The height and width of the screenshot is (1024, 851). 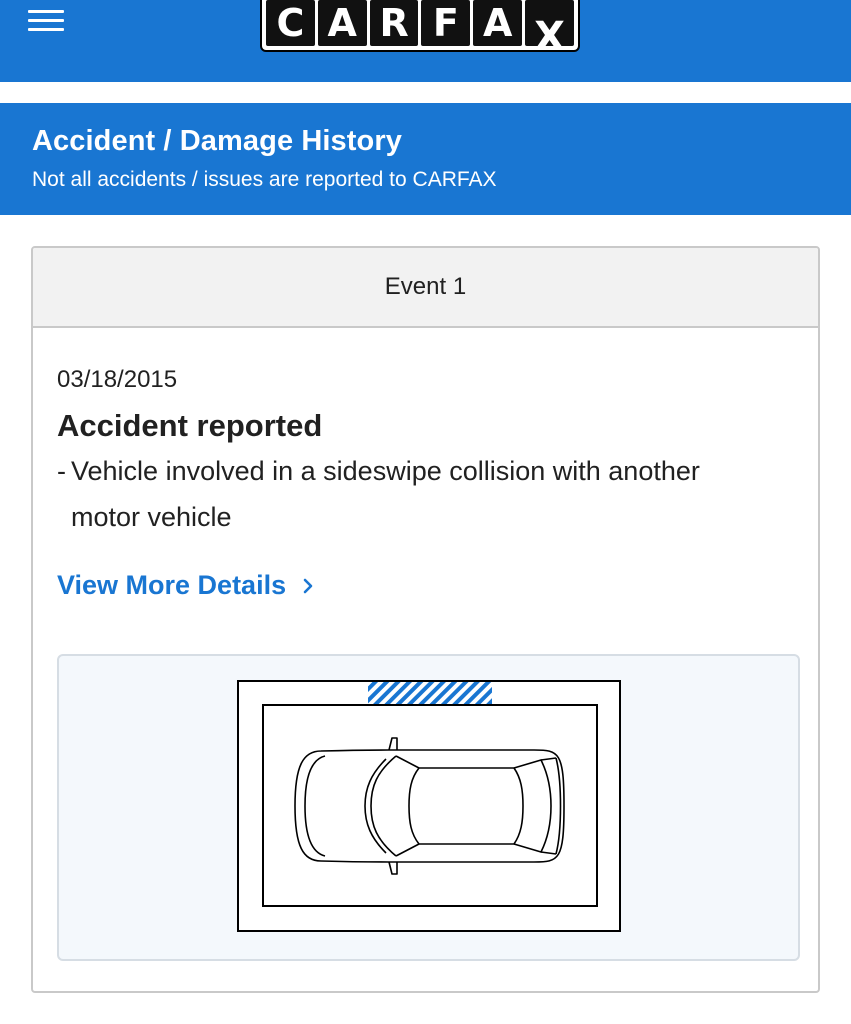 What do you see at coordinates (394, 23) in the screenshot?
I see `logo-letter: R` at bounding box center [394, 23].